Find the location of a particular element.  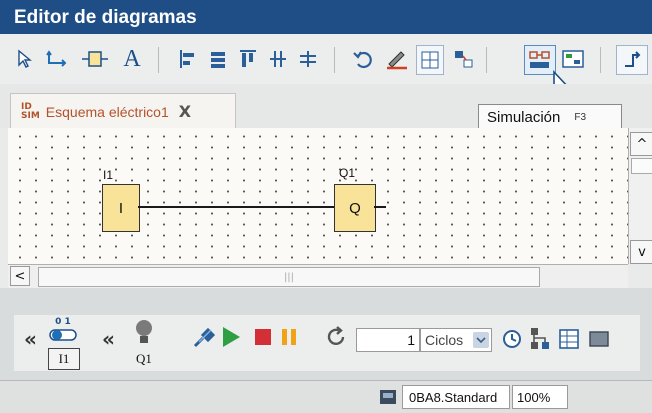

hardware-type: 0BA8.Standard is located at coordinates (453, 397).